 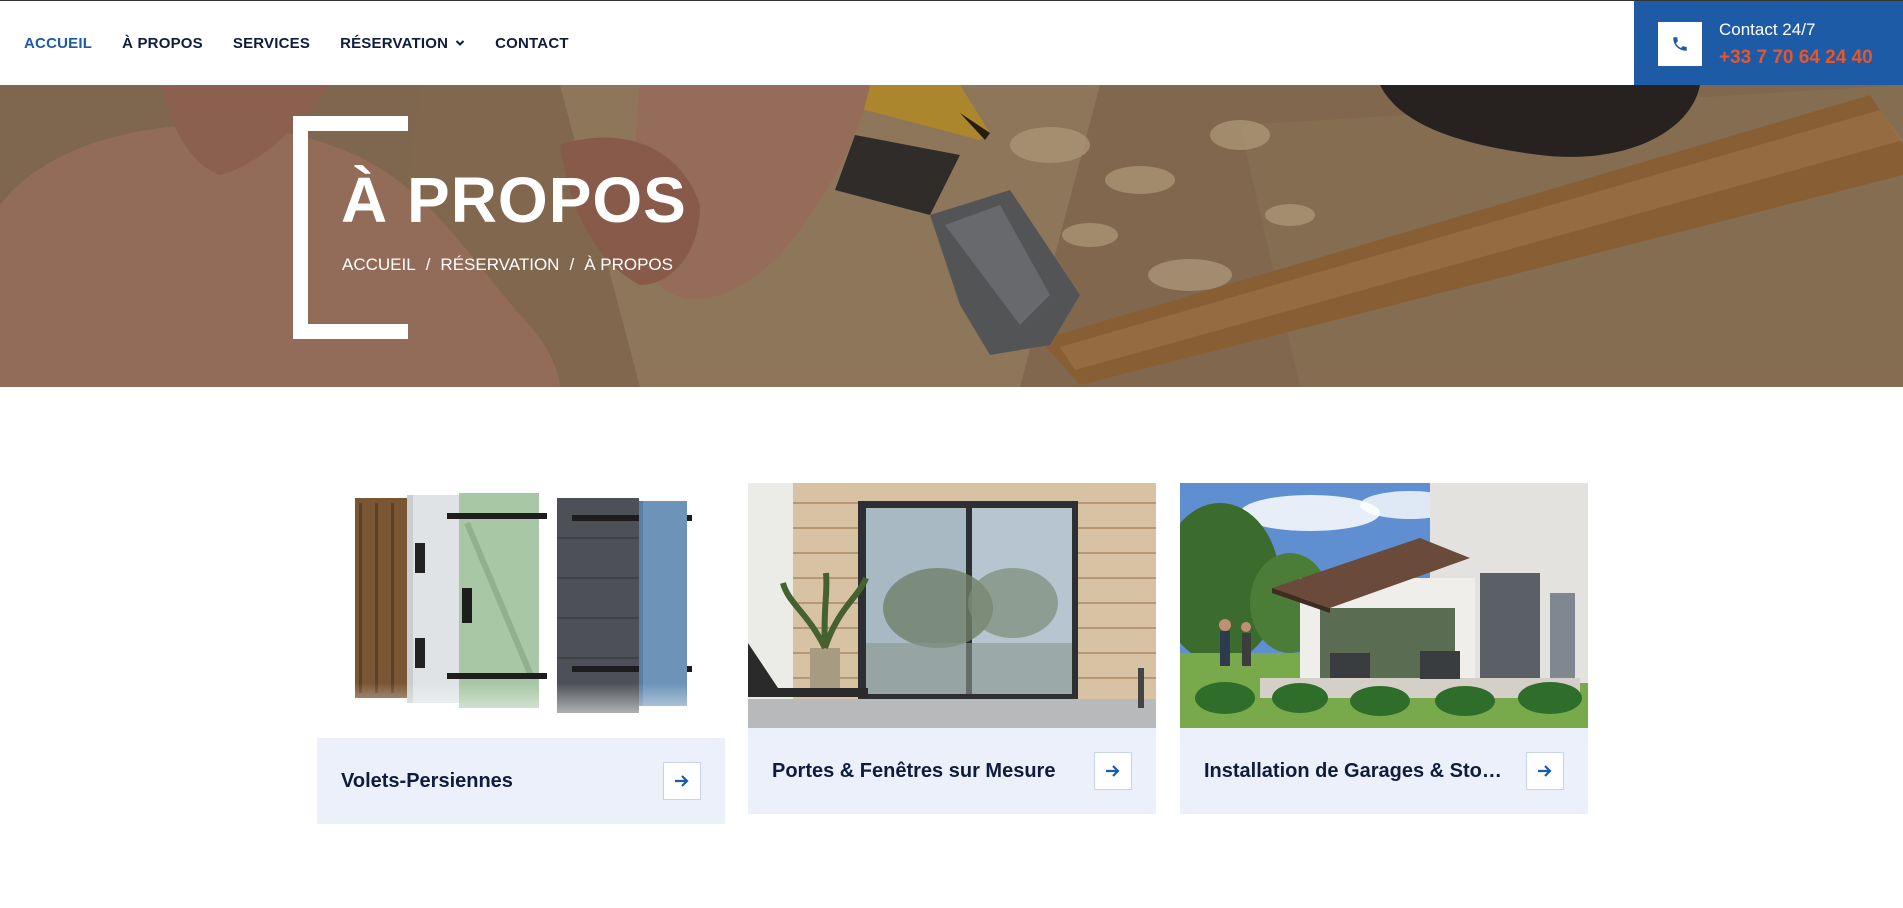 What do you see at coordinates (1768, 43) in the screenshot?
I see `contact-box: Contact 24/7 +33 7 70 64 24 40` at bounding box center [1768, 43].